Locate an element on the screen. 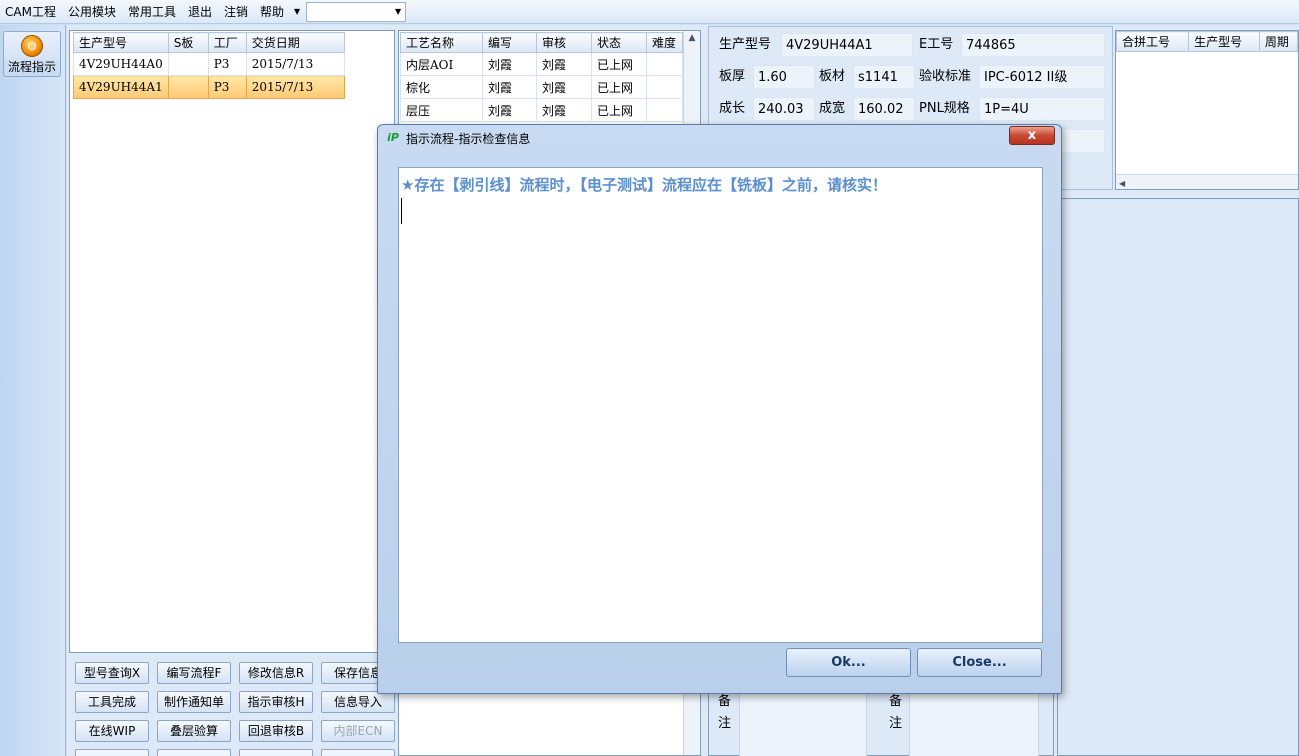  merge-grid: 合拼工号 生产型号 周期 ◀ is located at coordinates (1207, 110).